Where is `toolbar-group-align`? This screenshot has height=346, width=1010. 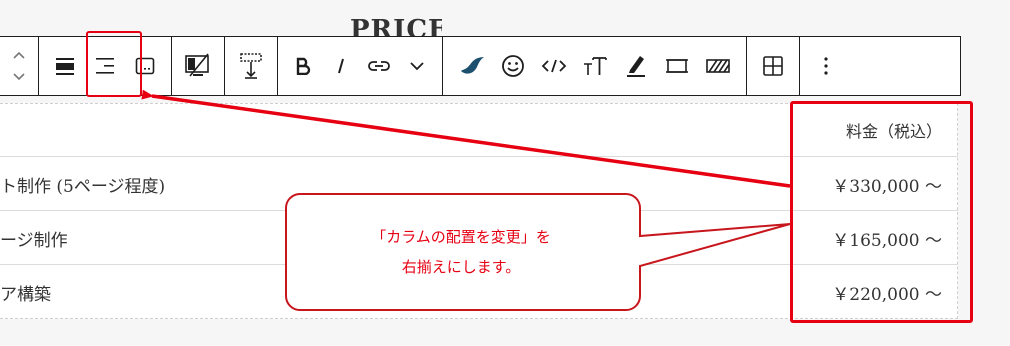
toolbar-group-align is located at coordinates (105, 66).